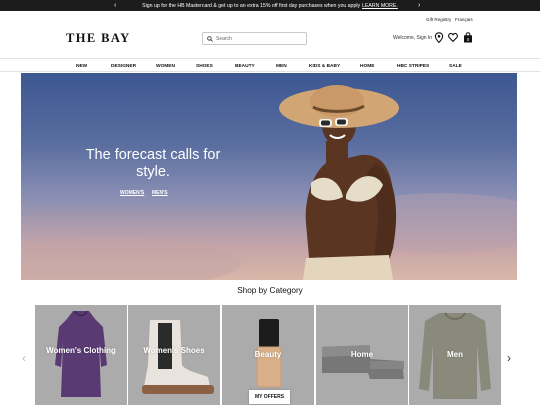 This screenshot has height=405, width=540. What do you see at coordinates (419, 5) in the screenshot?
I see `promo-next-arrow-icon: ›` at bounding box center [419, 5].